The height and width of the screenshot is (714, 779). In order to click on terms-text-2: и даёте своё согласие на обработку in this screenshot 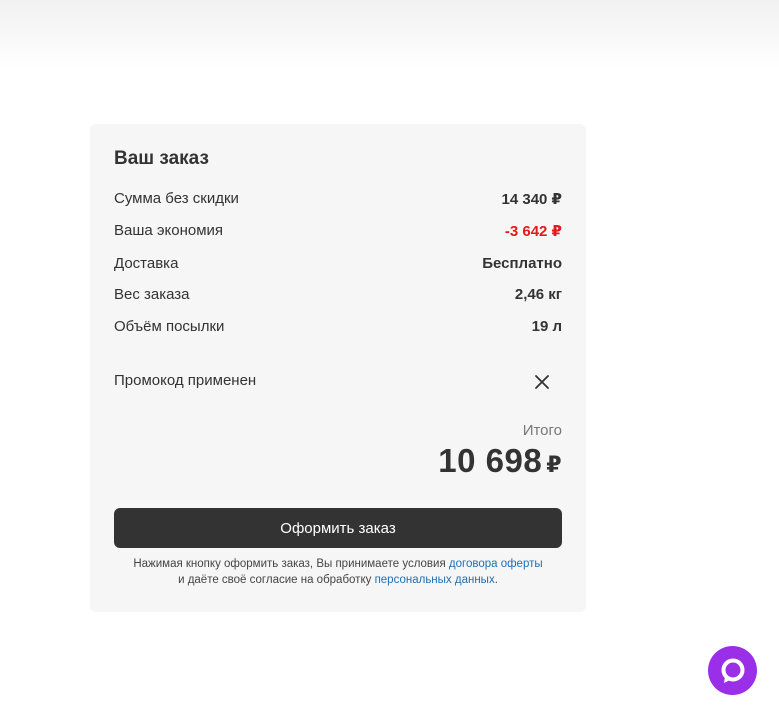, I will do `click(276, 580)`.